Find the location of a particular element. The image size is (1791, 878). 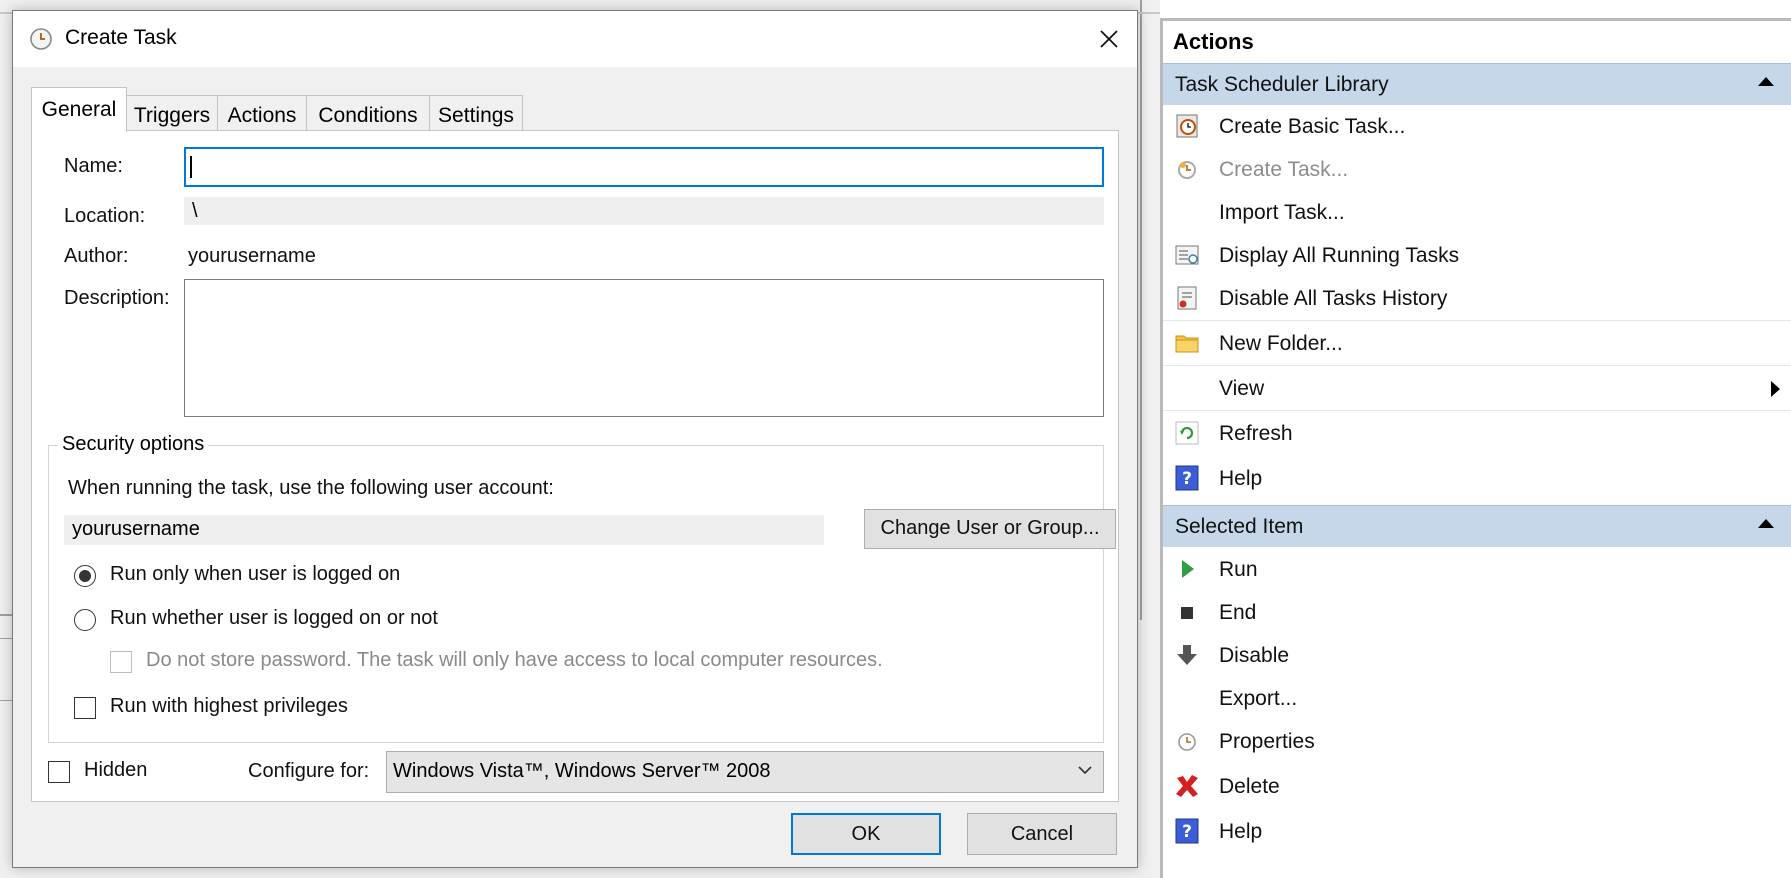

radio-whether-label: Run whether user is logged on or not is located at coordinates (274, 618).